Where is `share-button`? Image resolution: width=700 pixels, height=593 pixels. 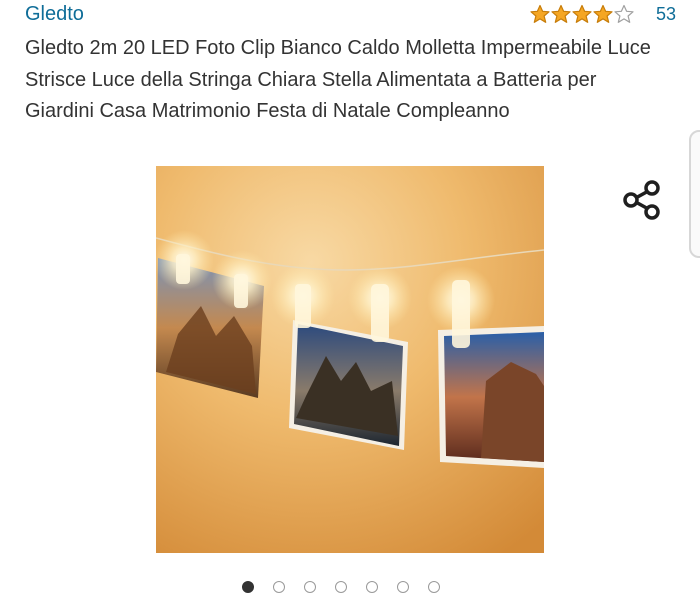
share-button is located at coordinates (642, 200).